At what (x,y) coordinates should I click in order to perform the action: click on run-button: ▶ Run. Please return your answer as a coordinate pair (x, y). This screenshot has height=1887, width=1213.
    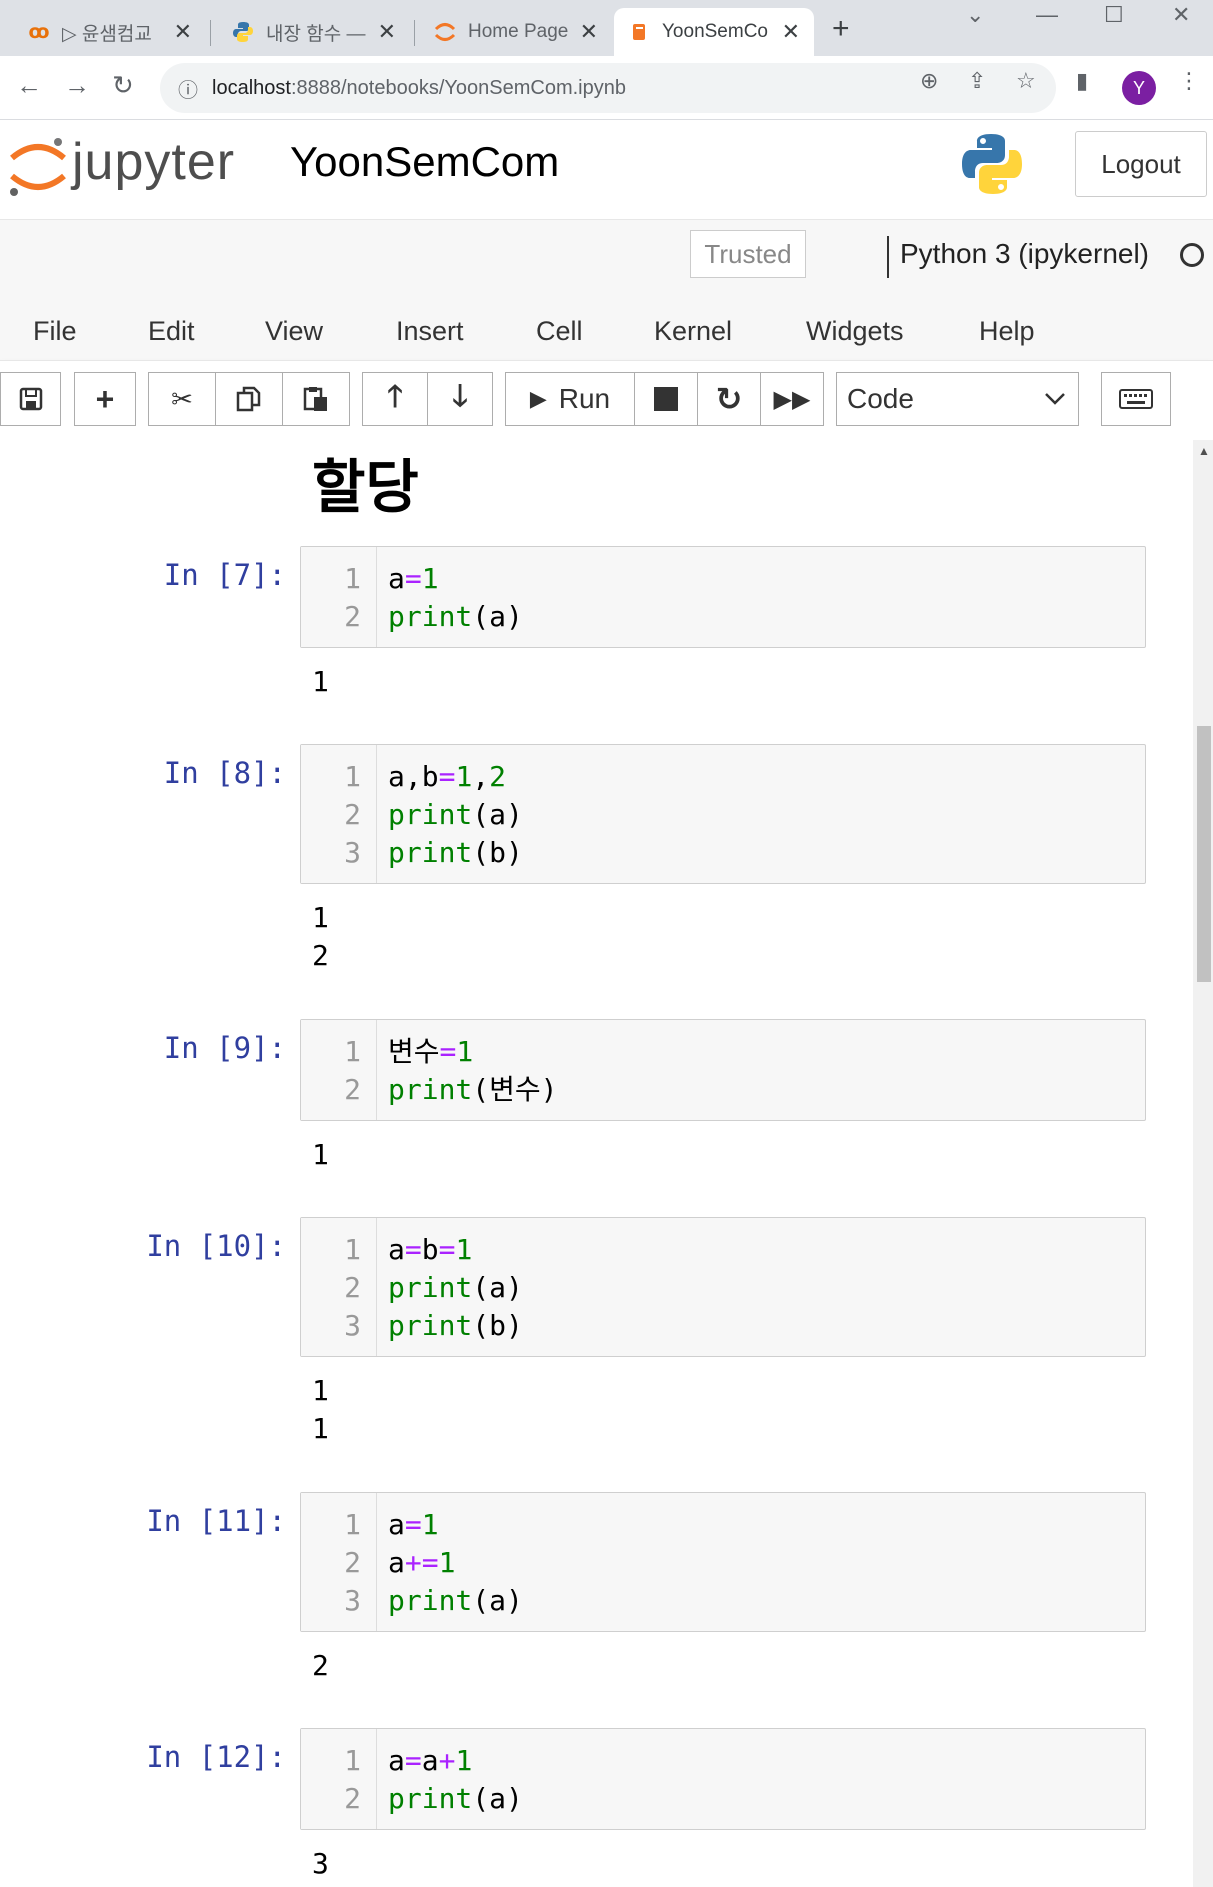
    Looking at the image, I should click on (570, 399).